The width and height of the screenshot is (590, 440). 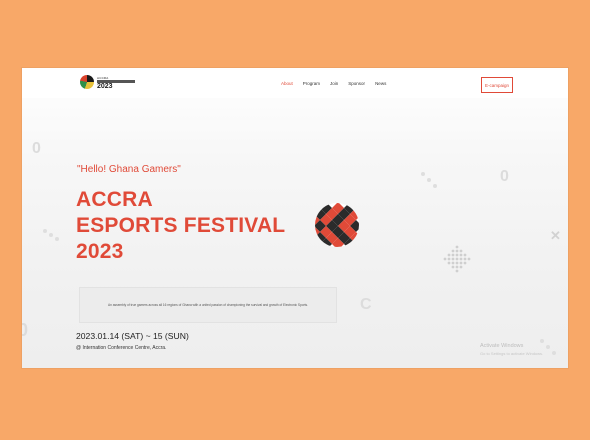 I want to click on main-menu: About Program Join Sponsor News, so click(x=333, y=83).